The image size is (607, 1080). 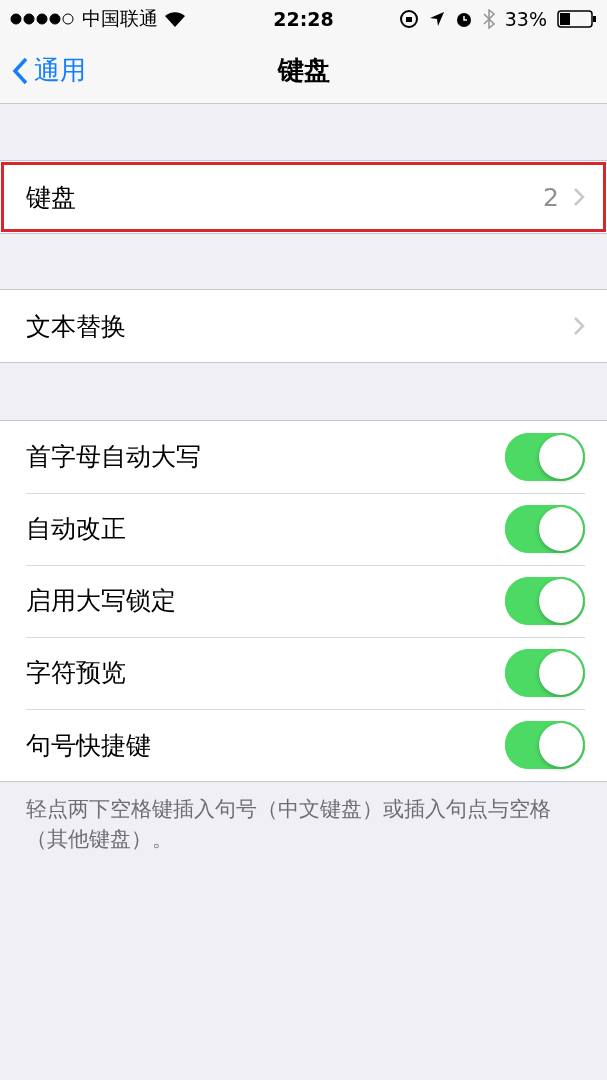 What do you see at coordinates (303, 745) in the screenshot?
I see `toggle-row: 句号快捷键` at bounding box center [303, 745].